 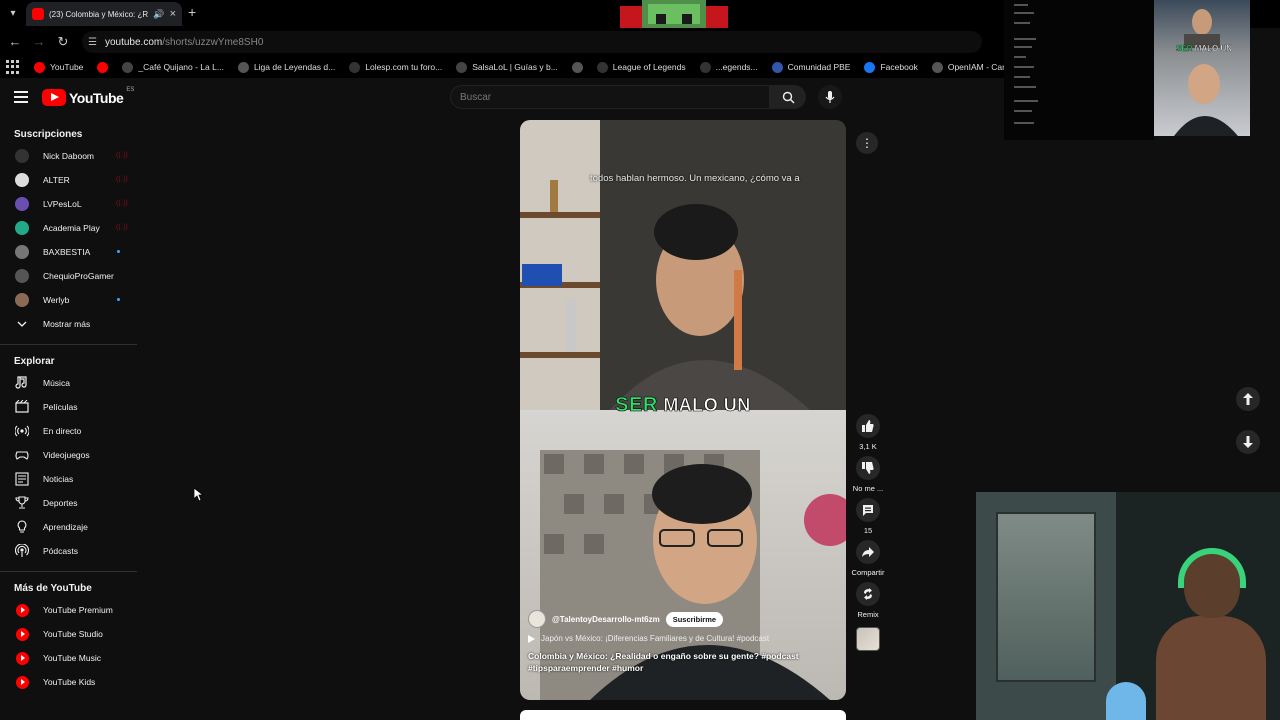 What do you see at coordinates (788, 97) in the screenshot?
I see `search-button` at bounding box center [788, 97].